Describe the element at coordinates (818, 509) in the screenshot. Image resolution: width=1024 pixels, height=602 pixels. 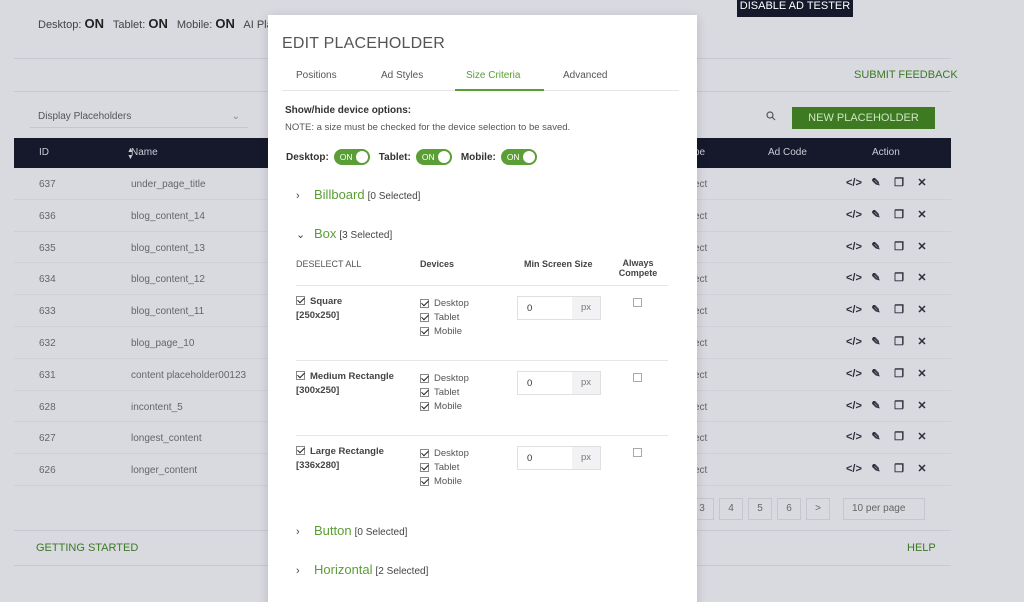
I see `page-button: >` at that location.